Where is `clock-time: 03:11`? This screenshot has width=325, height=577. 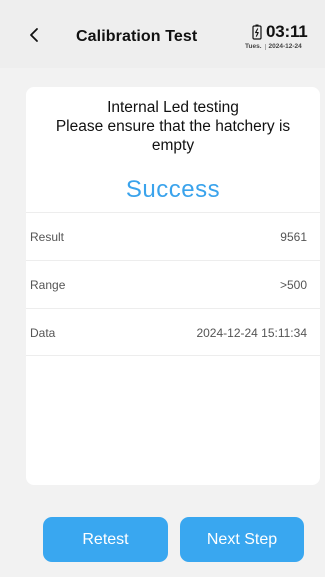
clock-time: 03:11 is located at coordinates (287, 31).